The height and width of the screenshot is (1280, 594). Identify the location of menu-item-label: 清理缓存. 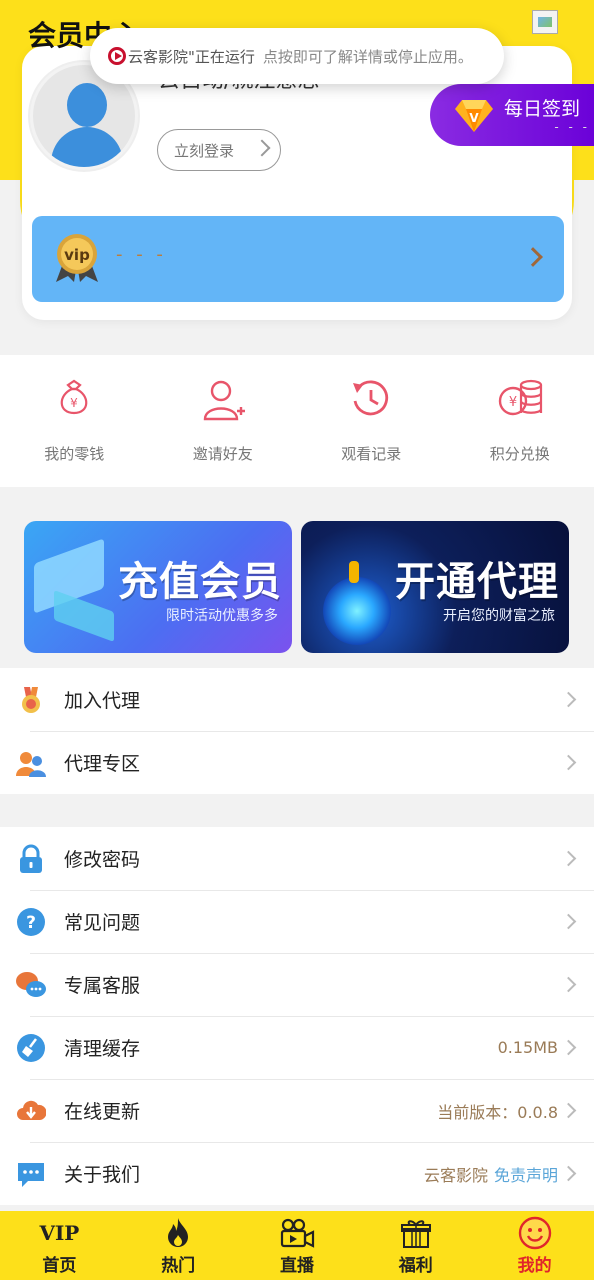
(102, 1049).